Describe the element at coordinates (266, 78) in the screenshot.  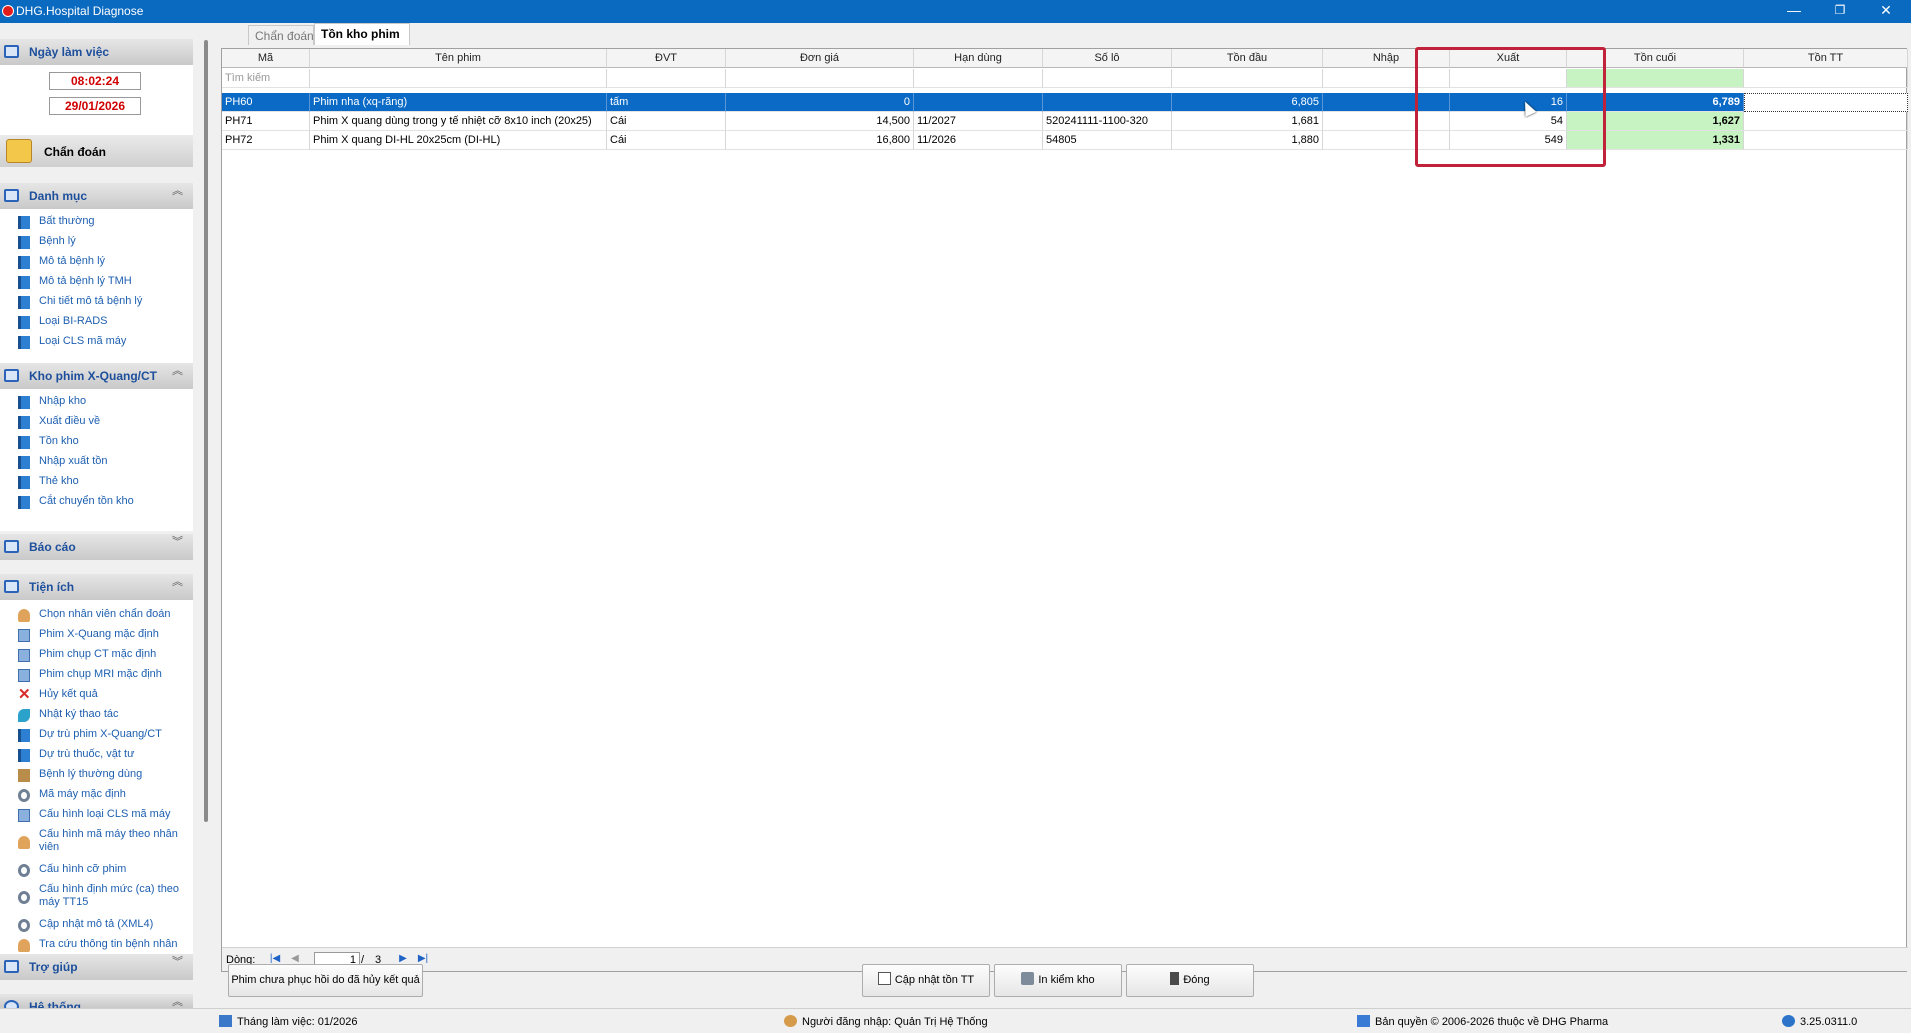
I see `filter-ma: Tìm kiếm` at that location.